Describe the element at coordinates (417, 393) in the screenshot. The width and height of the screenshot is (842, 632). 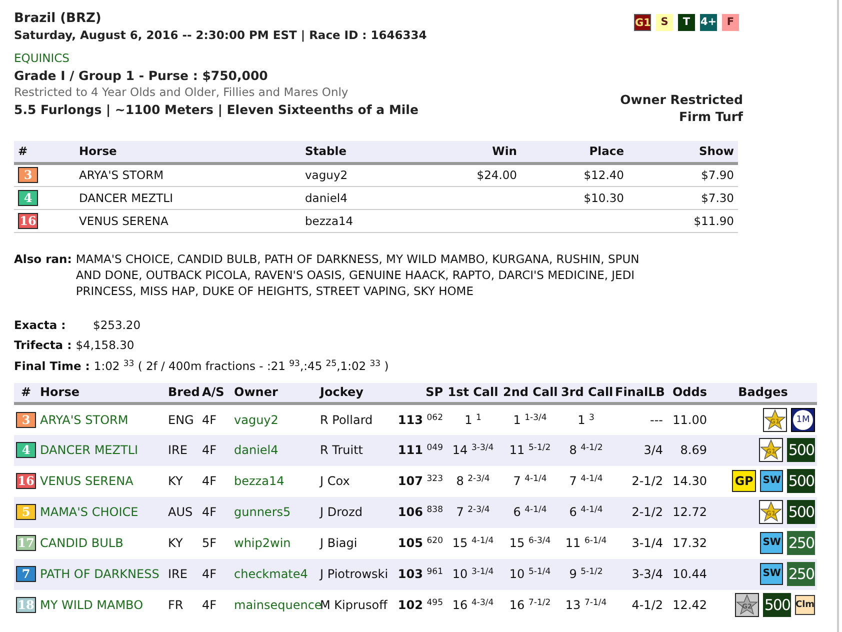
I see `column-header: SP` at that location.